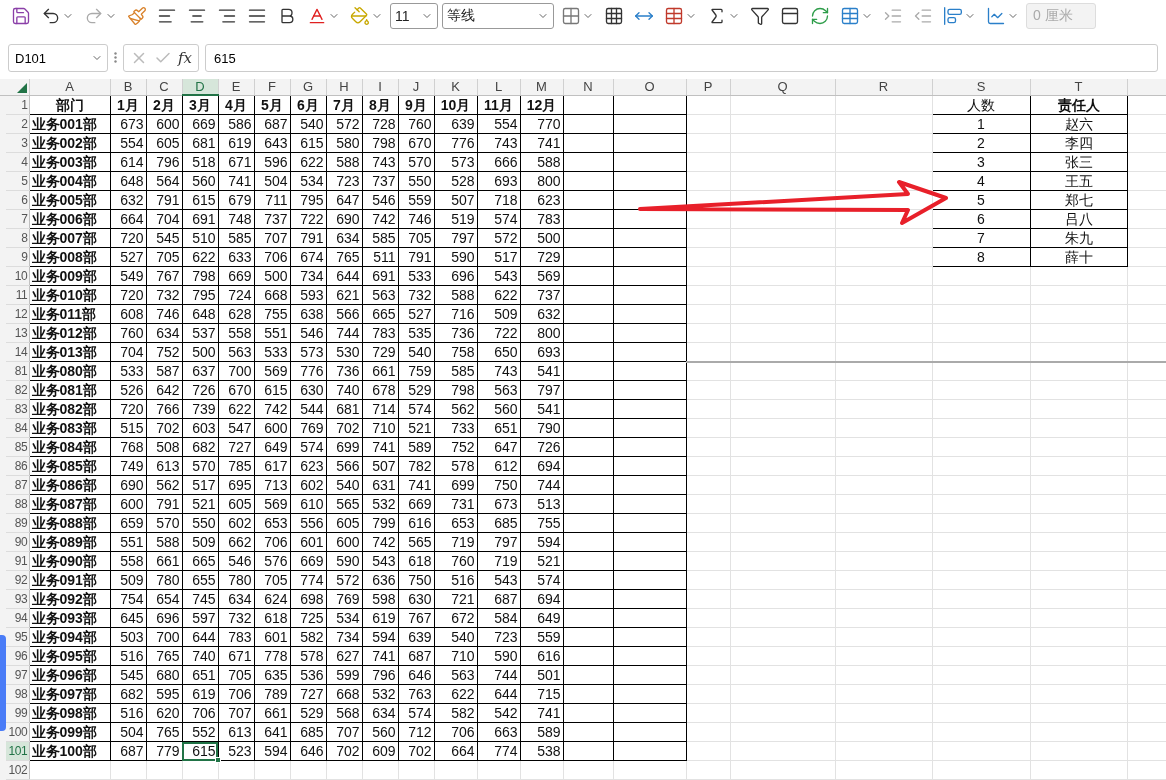  Describe the element at coordinates (21, 87) in the screenshot. I see `corner-triangle-icon` at that location.